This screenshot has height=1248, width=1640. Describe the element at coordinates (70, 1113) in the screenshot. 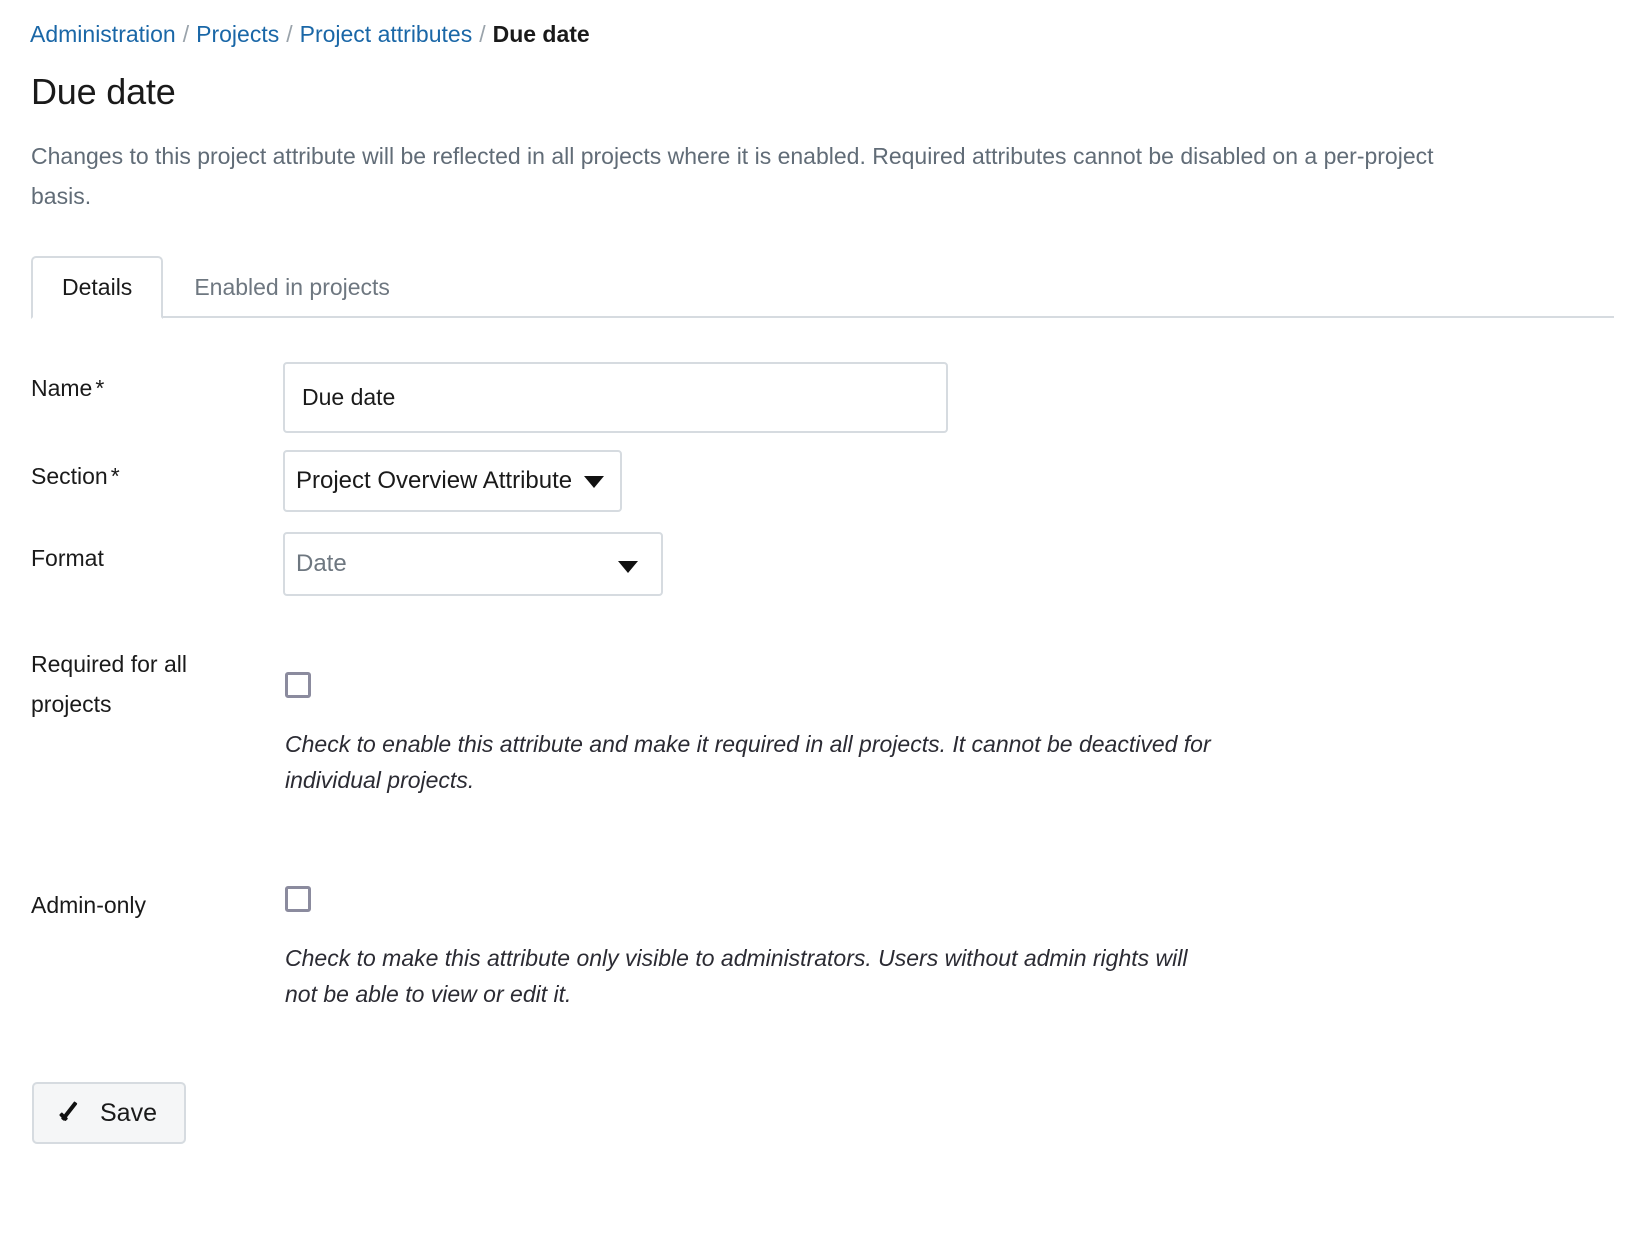

I see `check-icon` at that location.